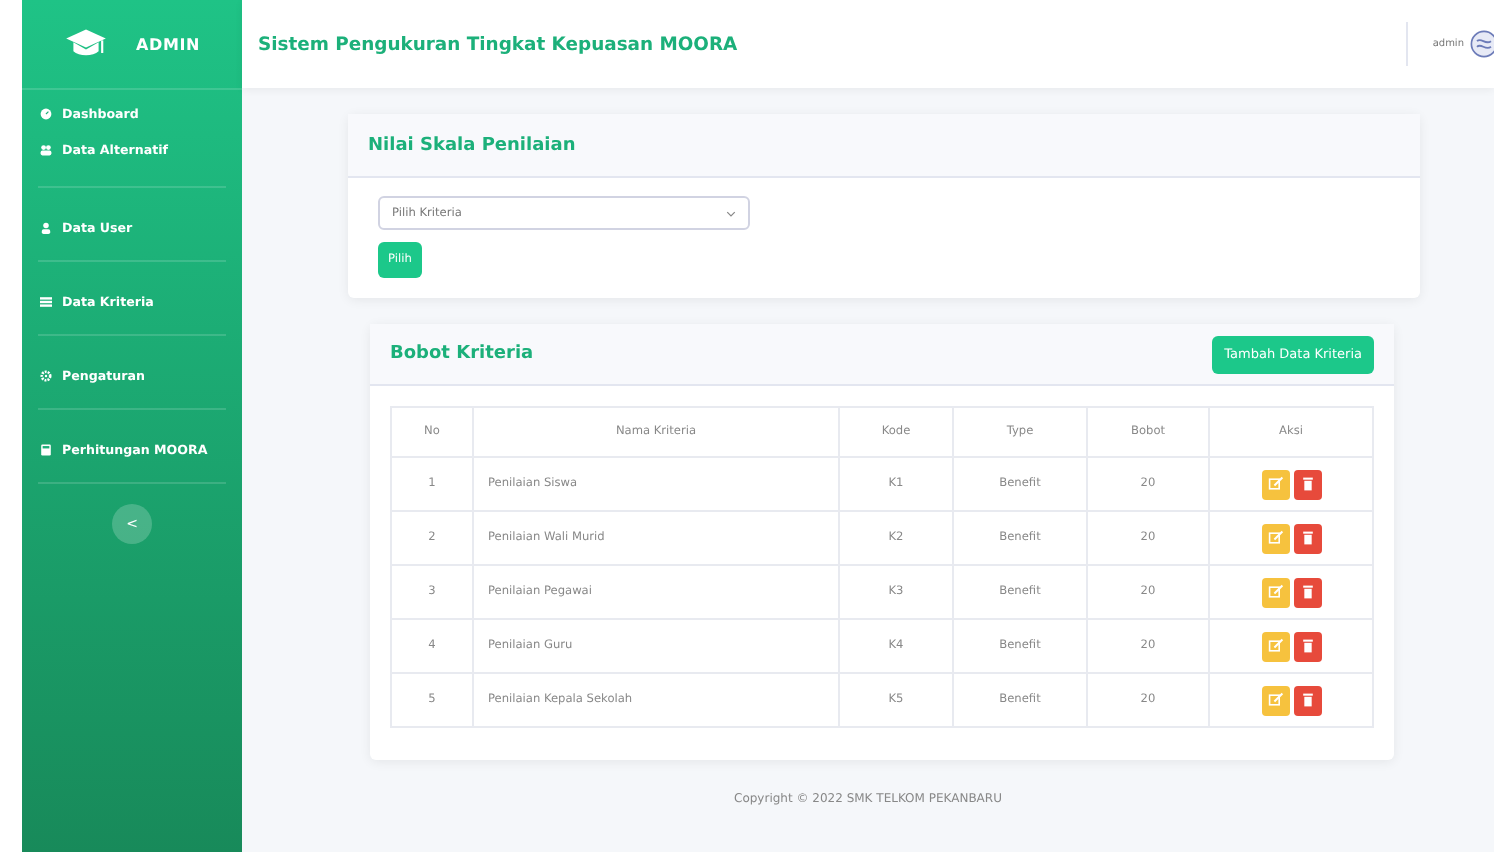 The height and width of the screenshot is (852, 1494). Describe the element at coordinates (731, 213) in the screenshot. I see `chevron-down-icon` at that location.